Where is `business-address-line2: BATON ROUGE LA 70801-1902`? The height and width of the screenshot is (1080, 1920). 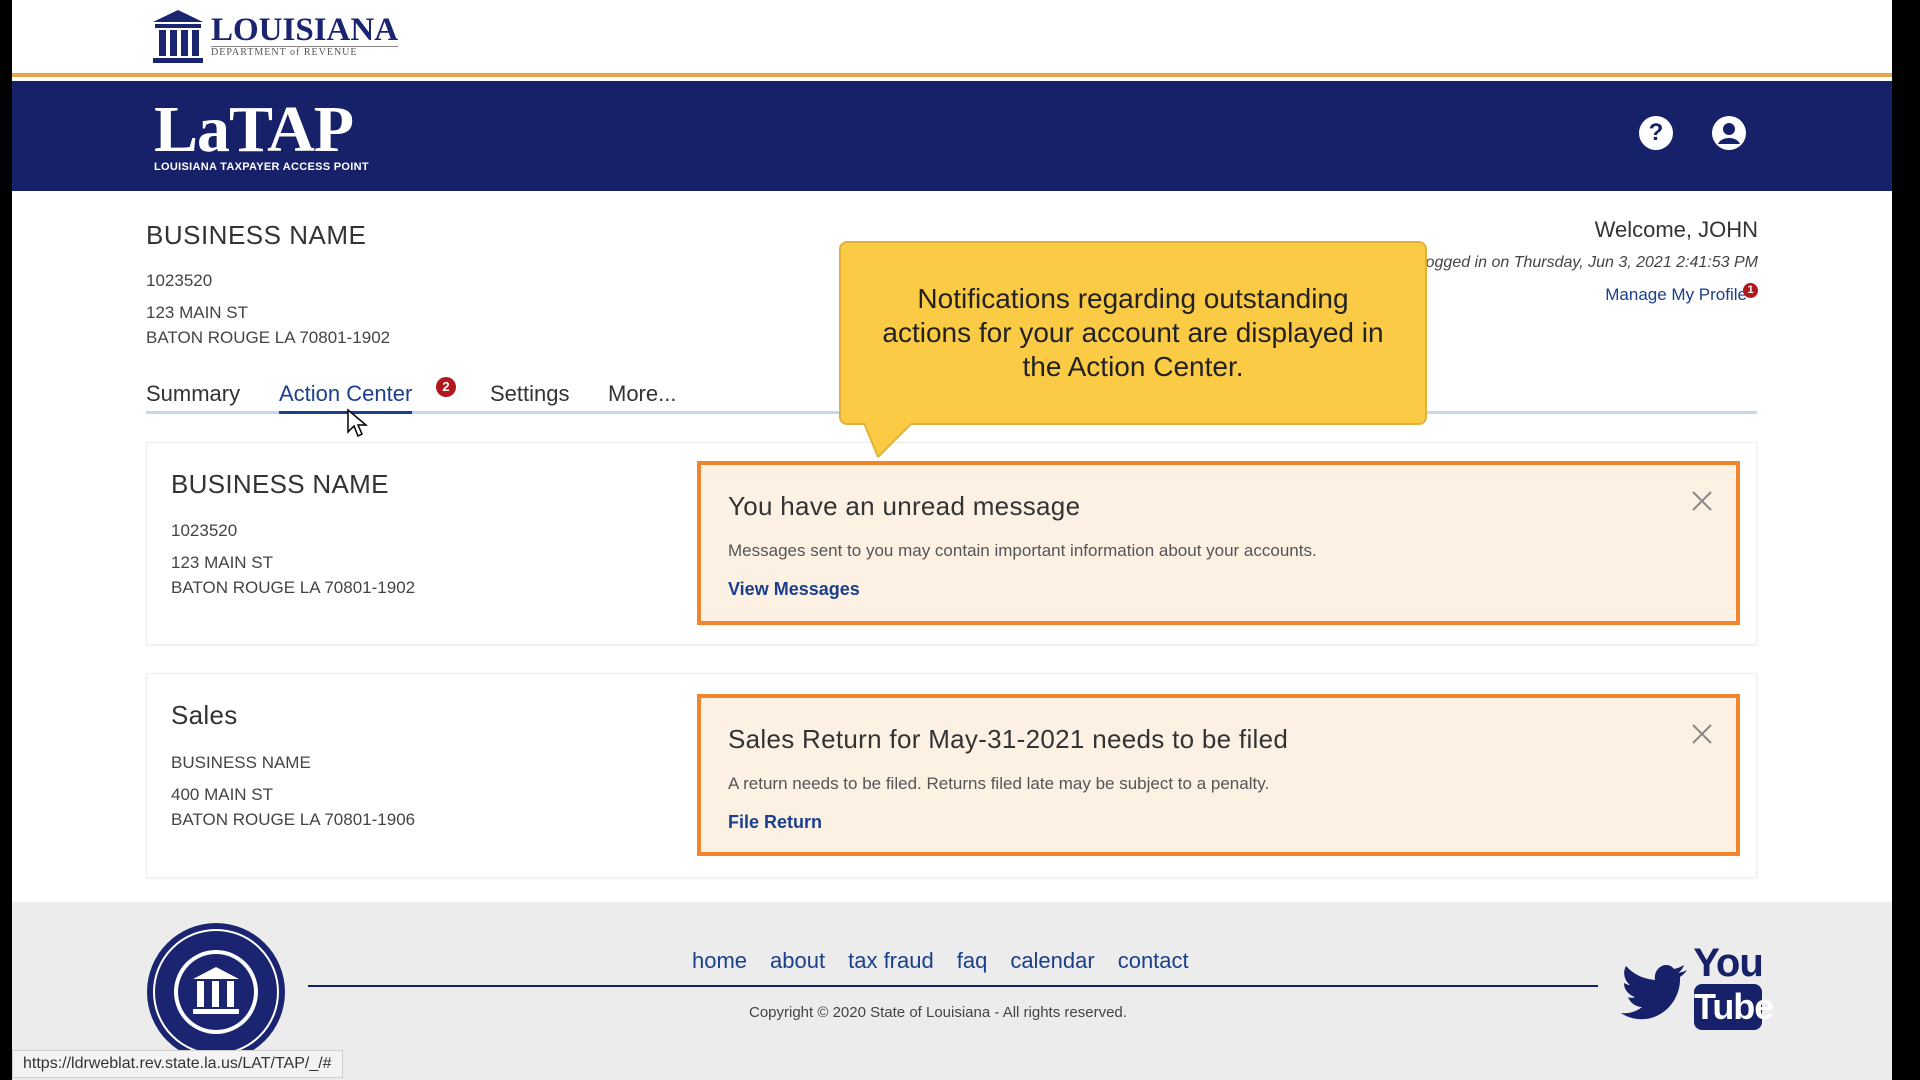
business-address-line2: BATON ROUGE LA 70801-1902 is located at coordinates (268, 337).